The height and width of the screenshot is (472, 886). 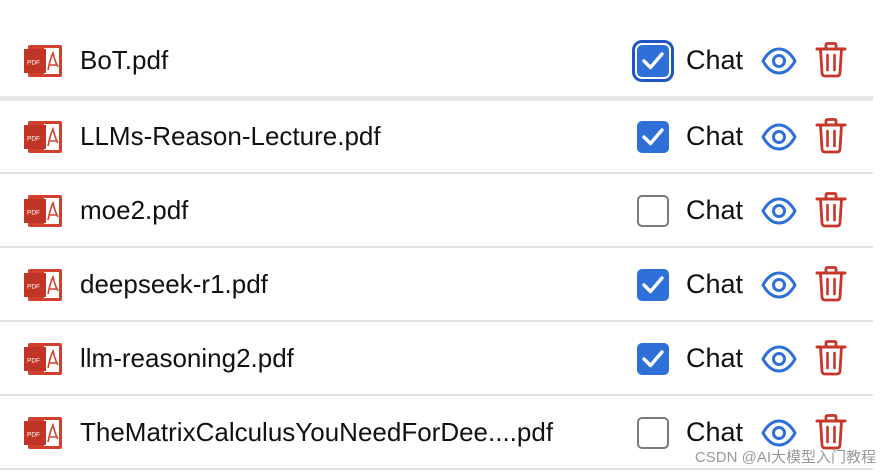 What do you see at coordinates (230, 136) in the screenshot?
I see `file-name: LLMs-Reason-Lecture.pdf` at bounding box center [230, 136].